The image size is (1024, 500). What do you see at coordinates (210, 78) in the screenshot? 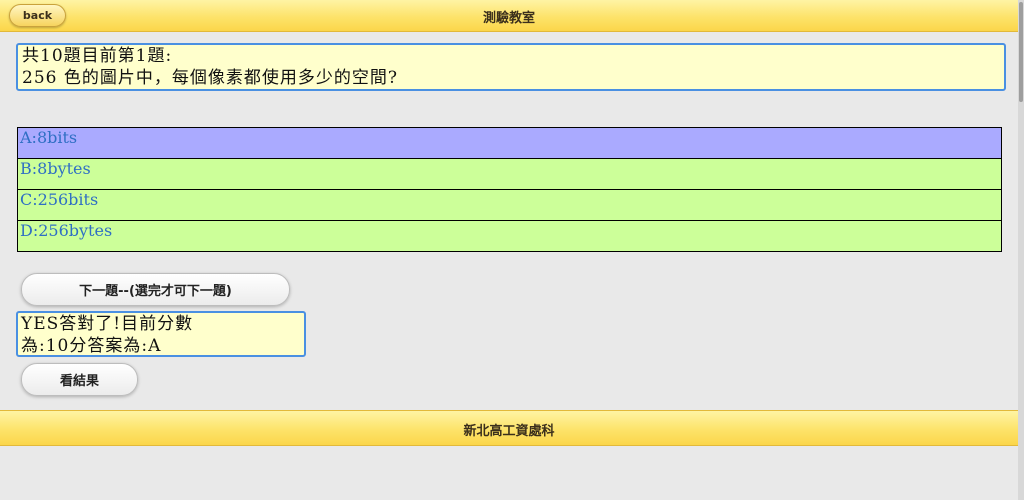
I see `question-text: 256 色的圖片中，每個像素都使用多少的空間?` at bounding box center [210, 78].